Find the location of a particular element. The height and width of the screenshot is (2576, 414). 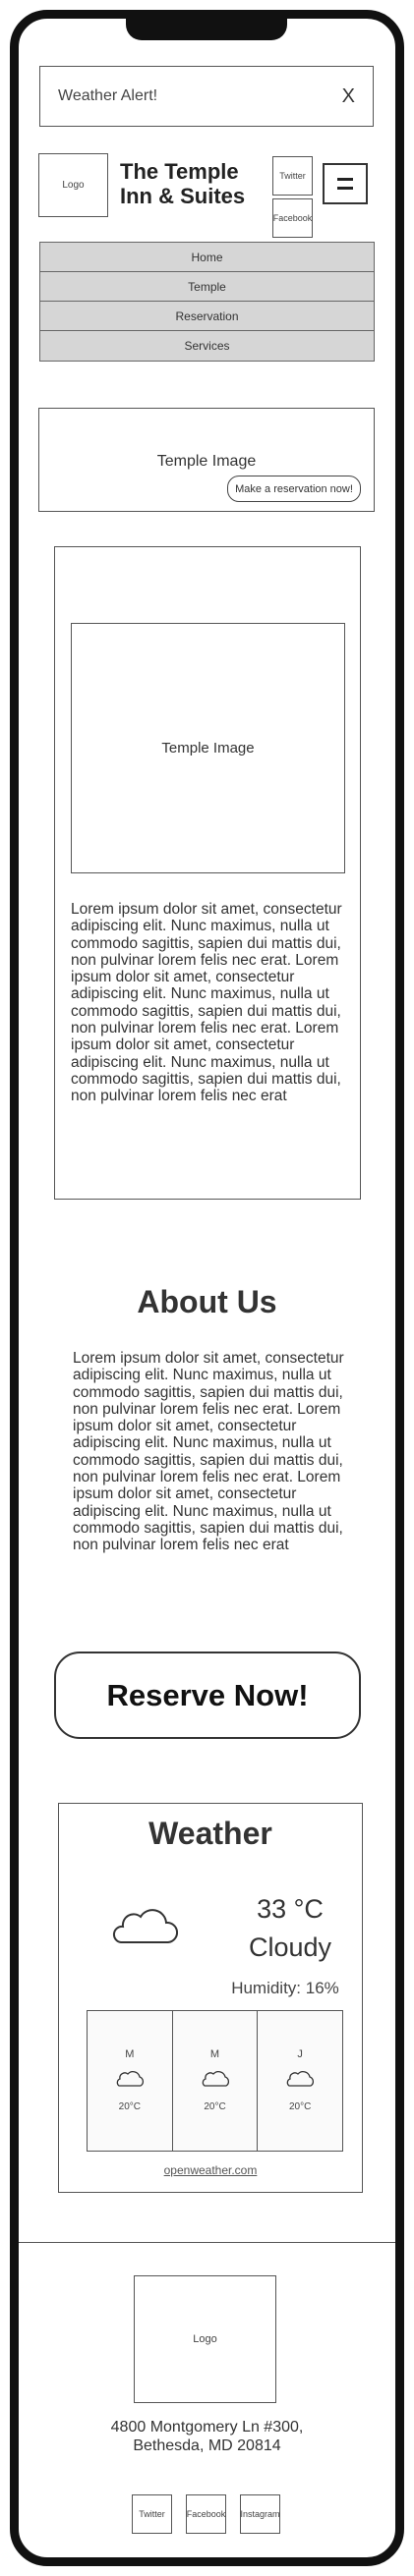

about-us-heading: About Us is located at coordinates (207, 1301).